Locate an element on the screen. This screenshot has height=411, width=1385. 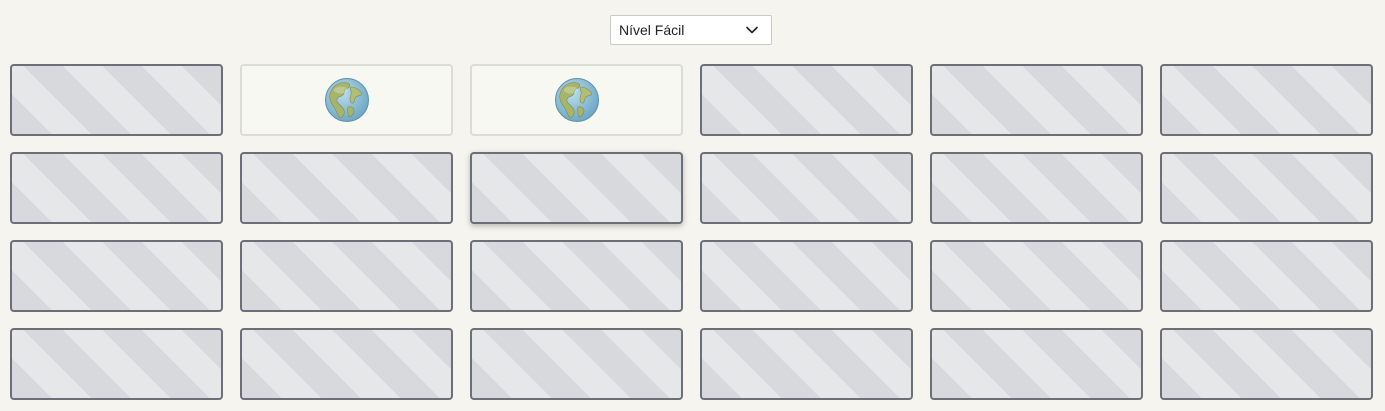
level-select-value: Nível Fácil is located at coordinates (652, 30).